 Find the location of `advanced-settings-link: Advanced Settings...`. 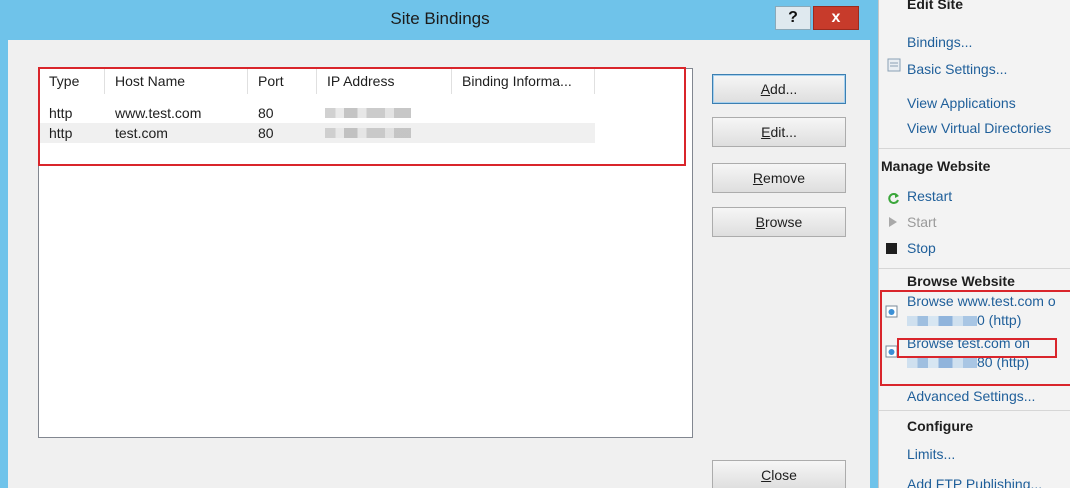

advanced-settings-link: Advanced Settings... is located at coordinates (971, 396).